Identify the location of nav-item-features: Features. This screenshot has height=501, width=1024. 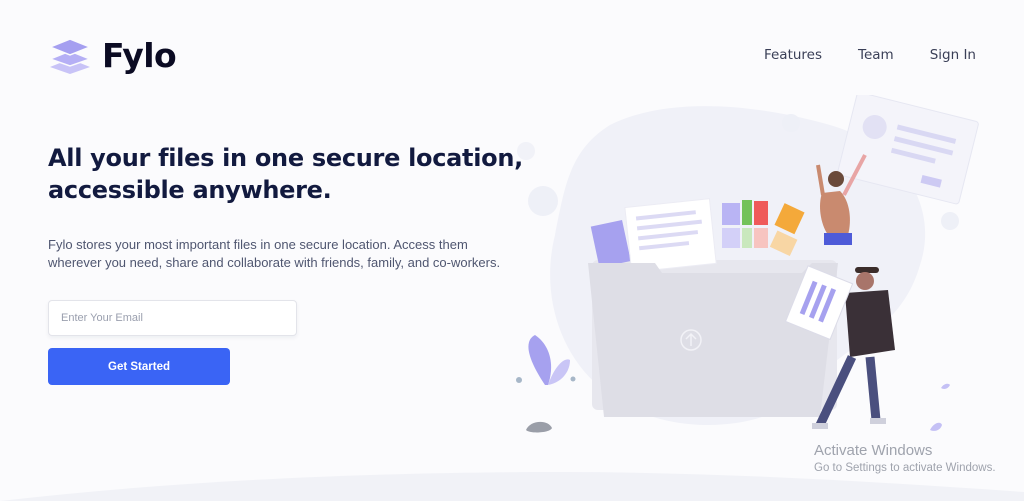
(793, 55).